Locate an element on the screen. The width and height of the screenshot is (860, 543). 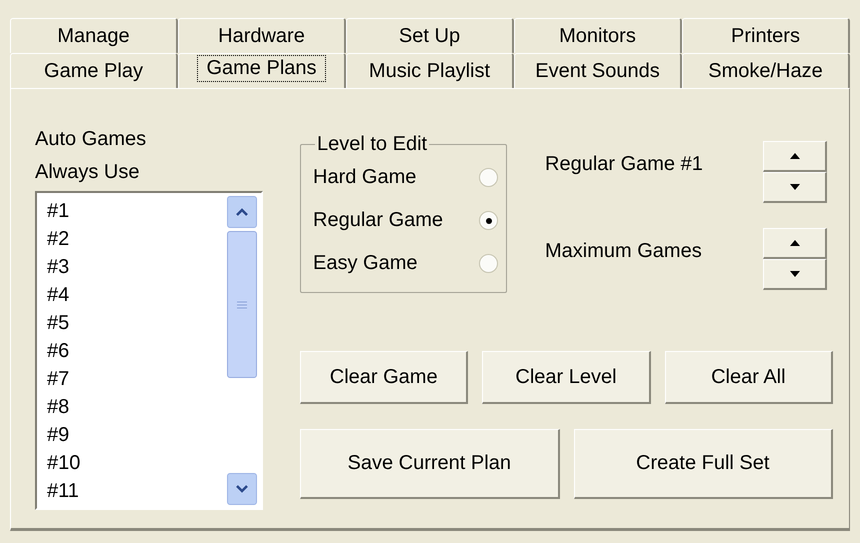
list-label: Always Use is located at coordinates (87, 172).